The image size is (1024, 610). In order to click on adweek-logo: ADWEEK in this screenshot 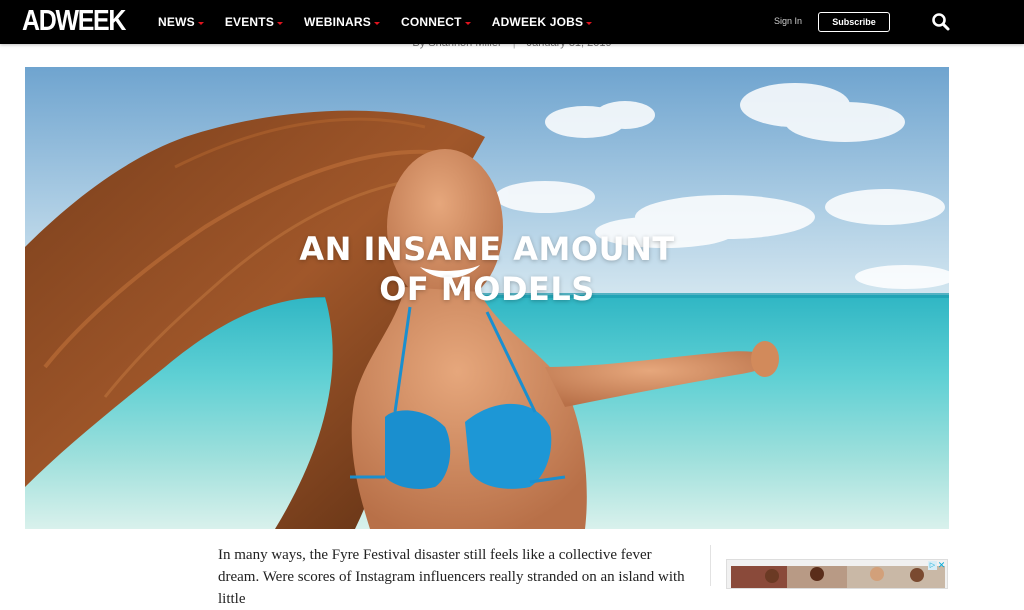, I will do `click(74, 21)`.